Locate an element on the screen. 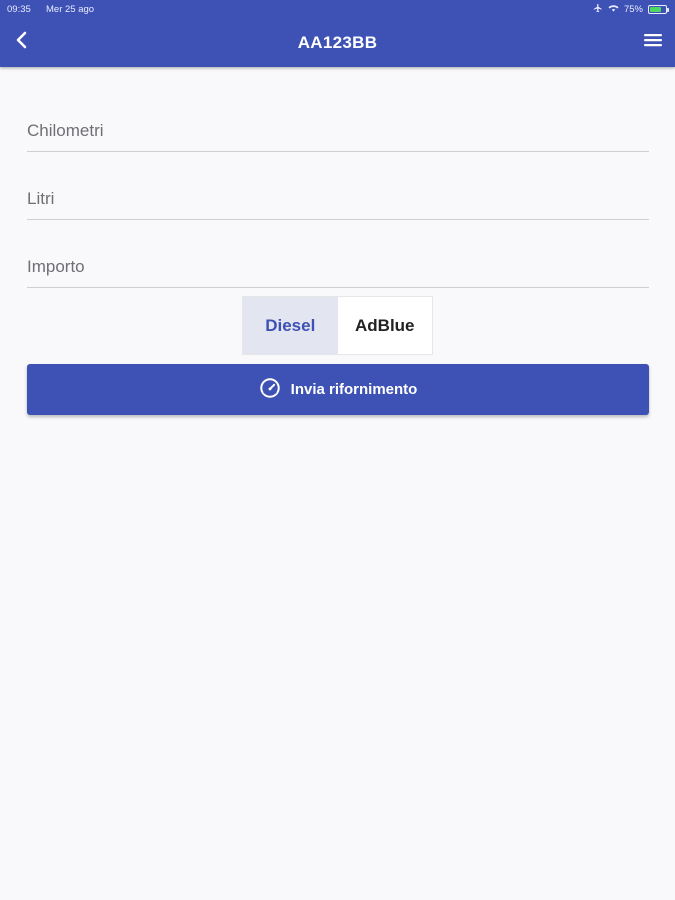 The image size is (675, 900). submit-refuel-label: Invia rifornimento is located at coordinates (354, 389).